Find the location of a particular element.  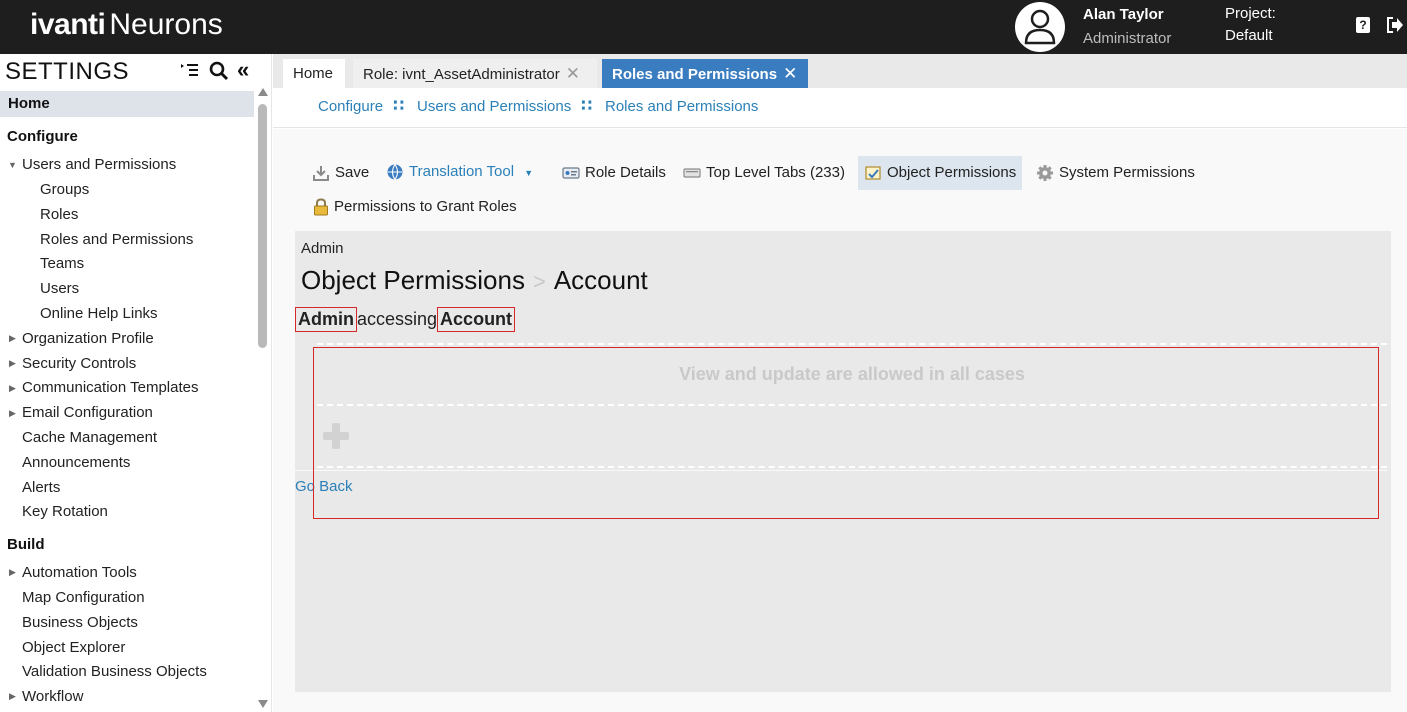

tab-roles-and-permissions-label: Roles and Permissions is located at coordinates (695, 74).